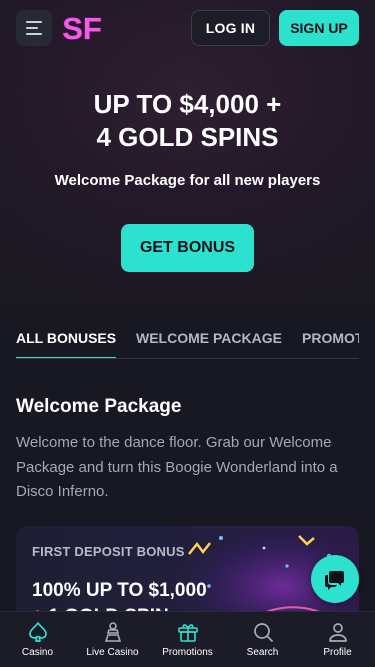 The width and height of the screenshot is (375, 667). Describe the element at coordinates (187, 28) in the screenshot. I see `header: SF LOG IN SIGN UP` at that location.